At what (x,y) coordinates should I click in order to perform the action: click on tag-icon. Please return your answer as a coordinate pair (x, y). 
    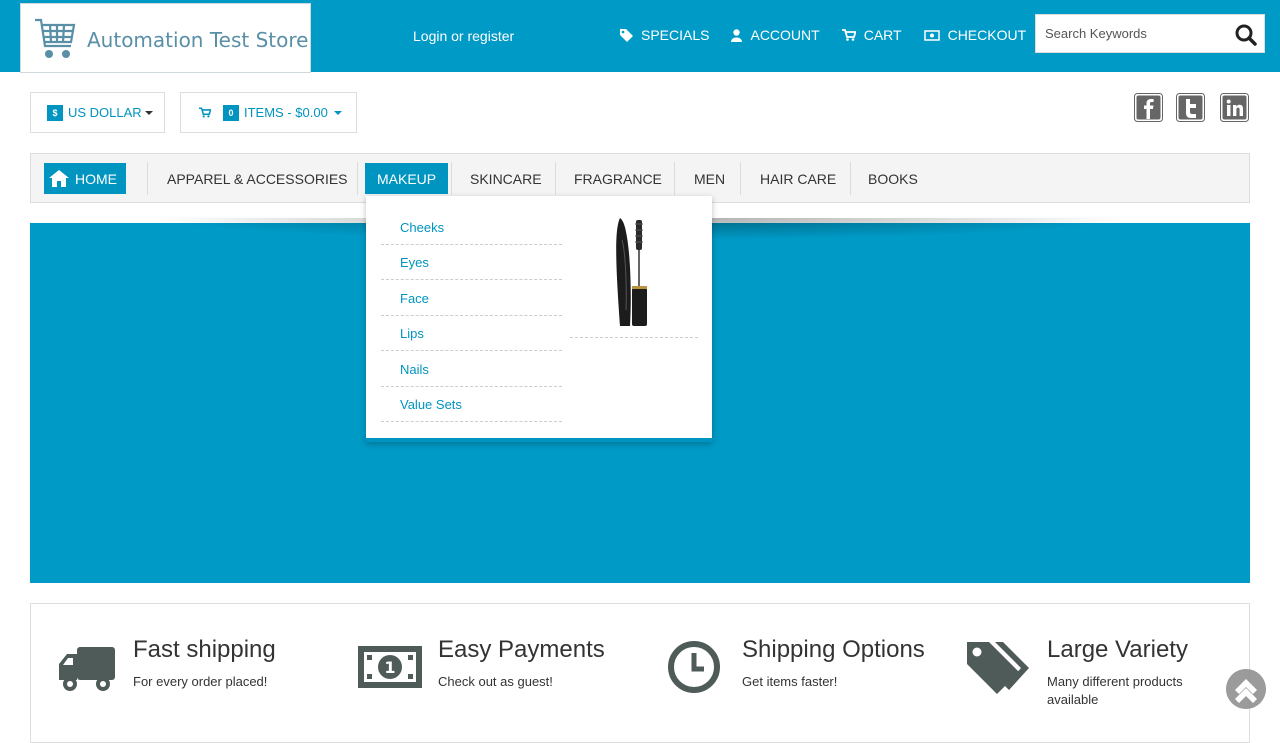
    Looking at the image, I should click on (626, 35).